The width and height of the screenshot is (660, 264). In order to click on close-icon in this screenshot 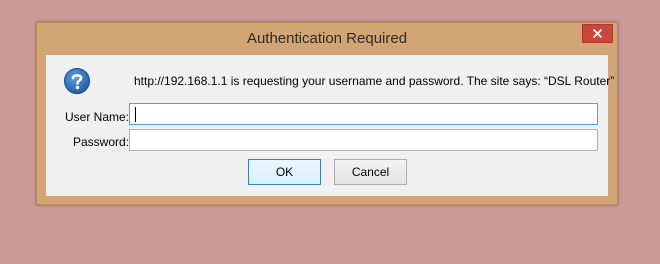, I will do `click(597, 33)`.